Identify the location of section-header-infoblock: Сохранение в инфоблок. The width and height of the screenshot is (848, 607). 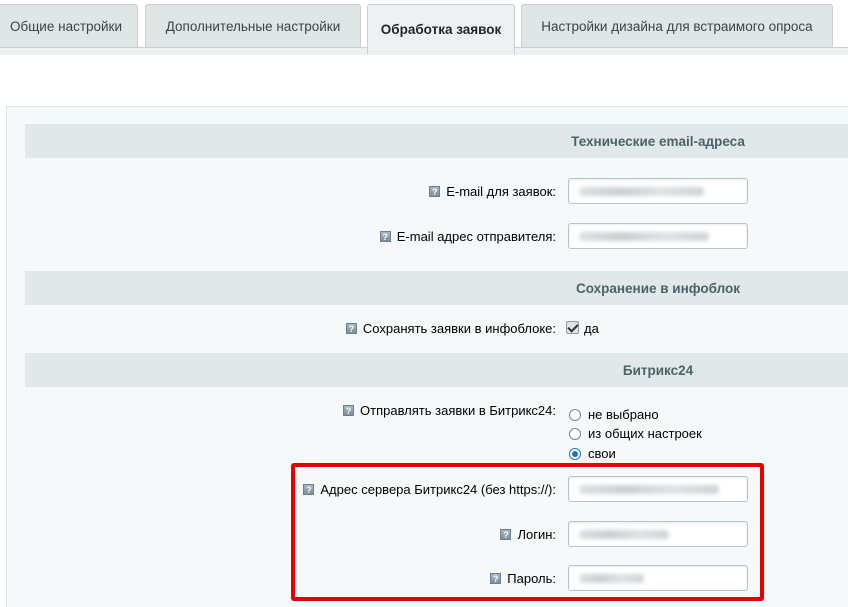
(436, 288).